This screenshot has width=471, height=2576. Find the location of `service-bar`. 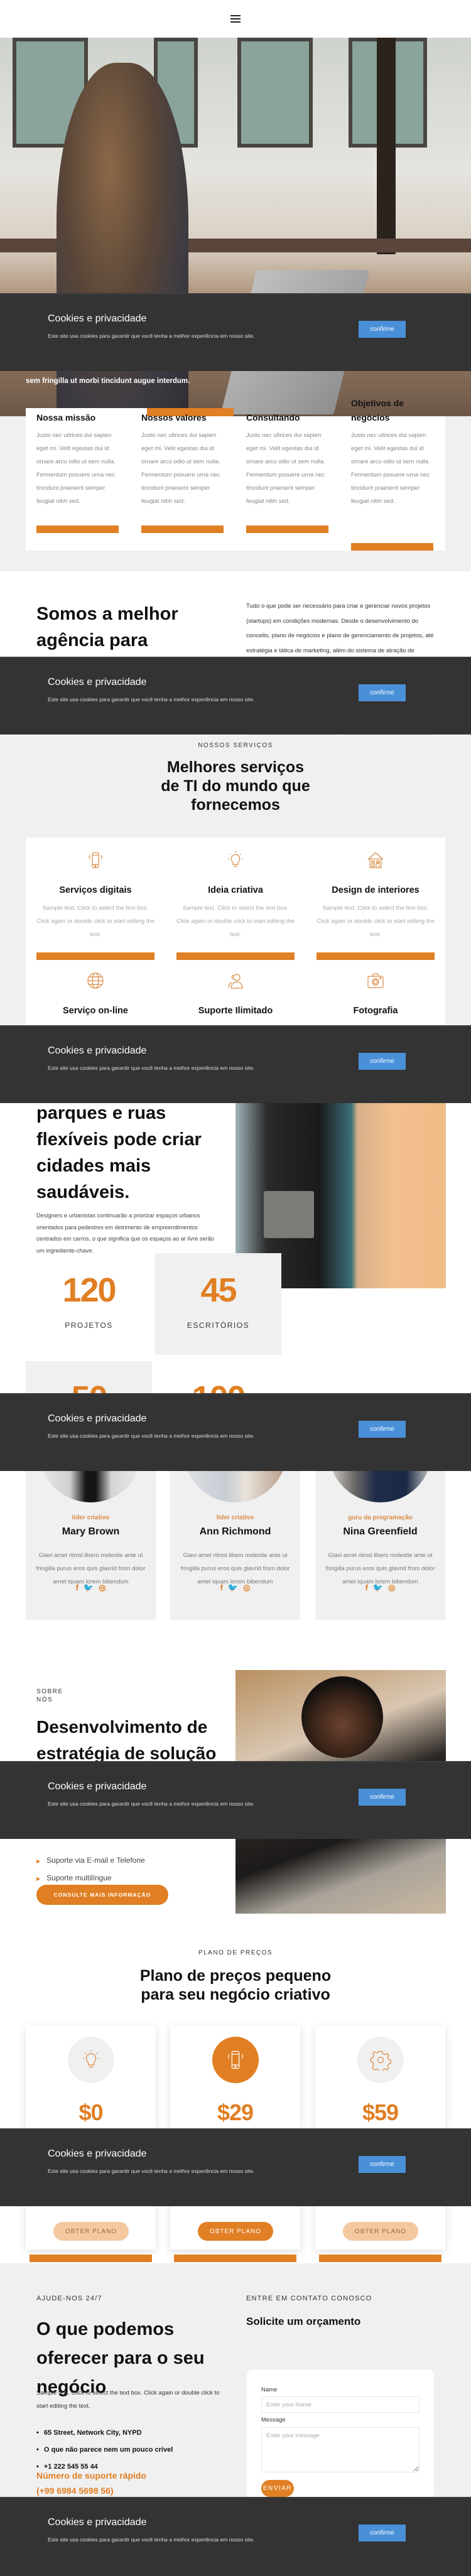

service-bar is located at coordinates (235, 956).